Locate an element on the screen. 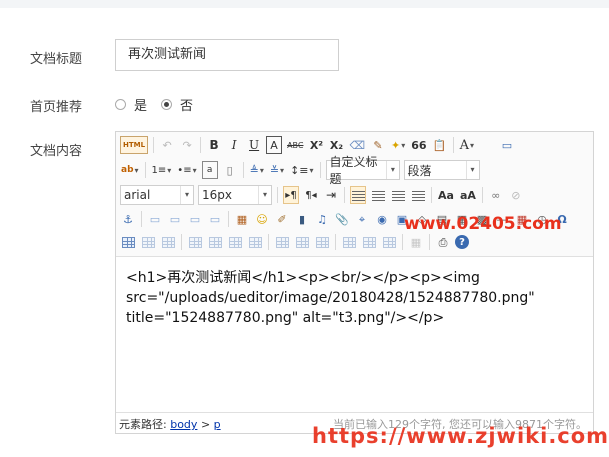 This screenshot has width=609, height=457. line-height-button: ↕≡ ▾ is located at coordinates (301, 170).